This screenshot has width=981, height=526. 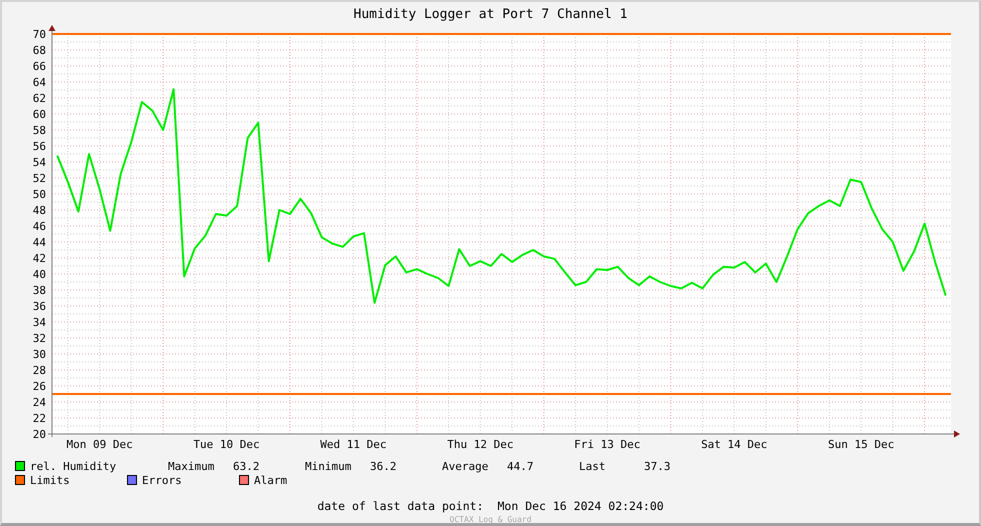 What do you see at coordinates (861, 444) in the screenshot?
I see `x-tick-label: Sun 15 Dec` at bounding box center [861, 444].